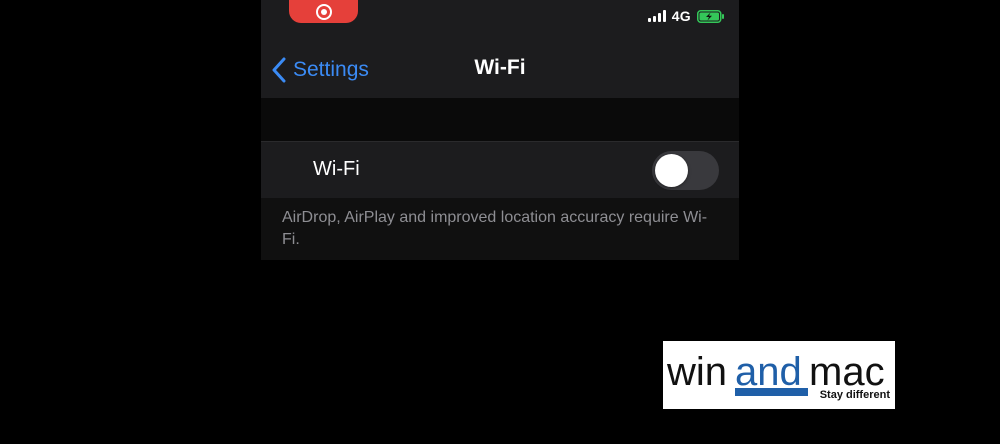  I want to click on navigation-bar: 4G Settings Wi-Fi, so click(500, 49).